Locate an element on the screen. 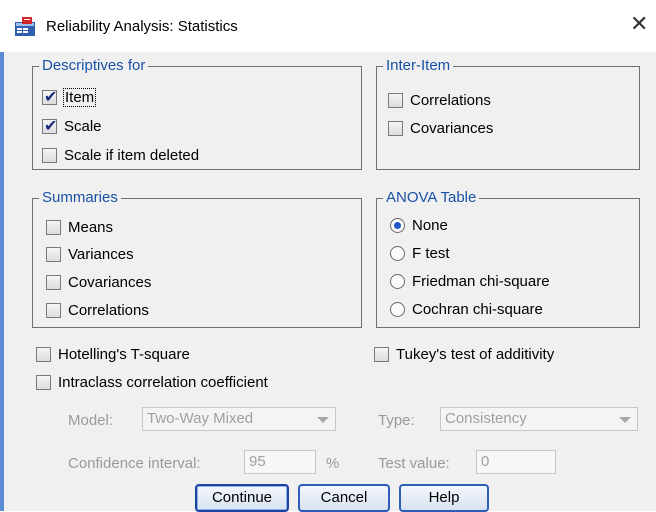  inter-item-covariances-label: Covariances is located at coordinates (452, 128).